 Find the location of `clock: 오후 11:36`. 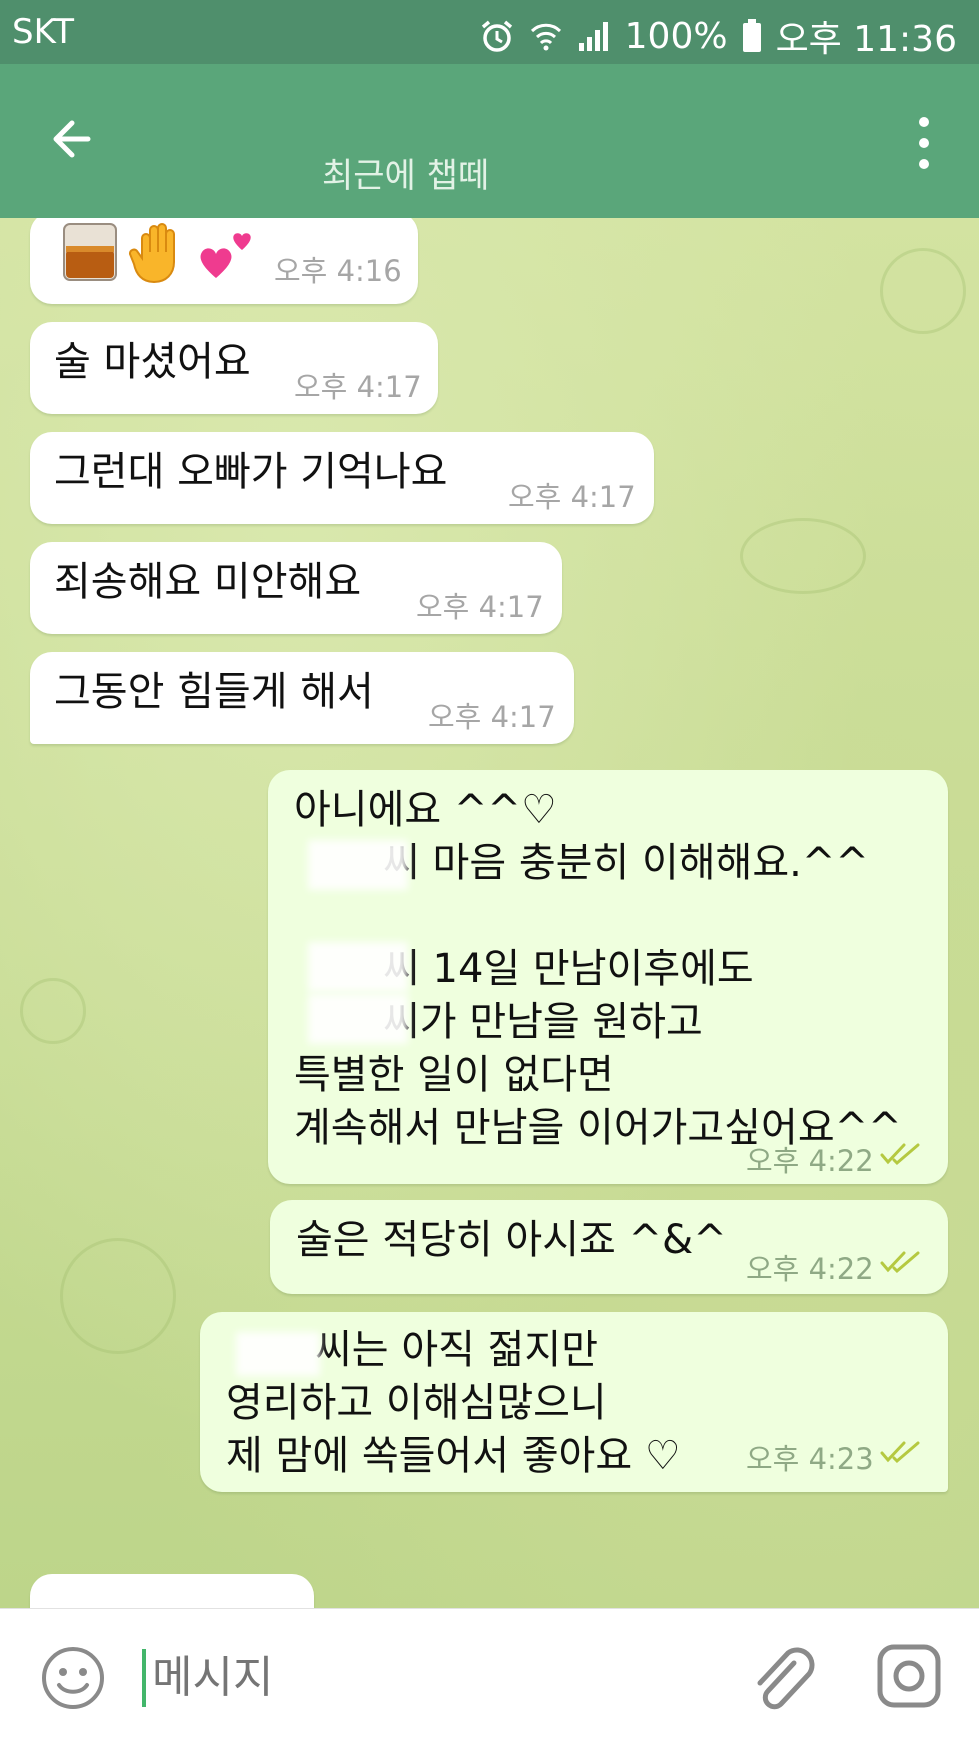

clock: 오후 11:36 is located at coordinates (866, 39).